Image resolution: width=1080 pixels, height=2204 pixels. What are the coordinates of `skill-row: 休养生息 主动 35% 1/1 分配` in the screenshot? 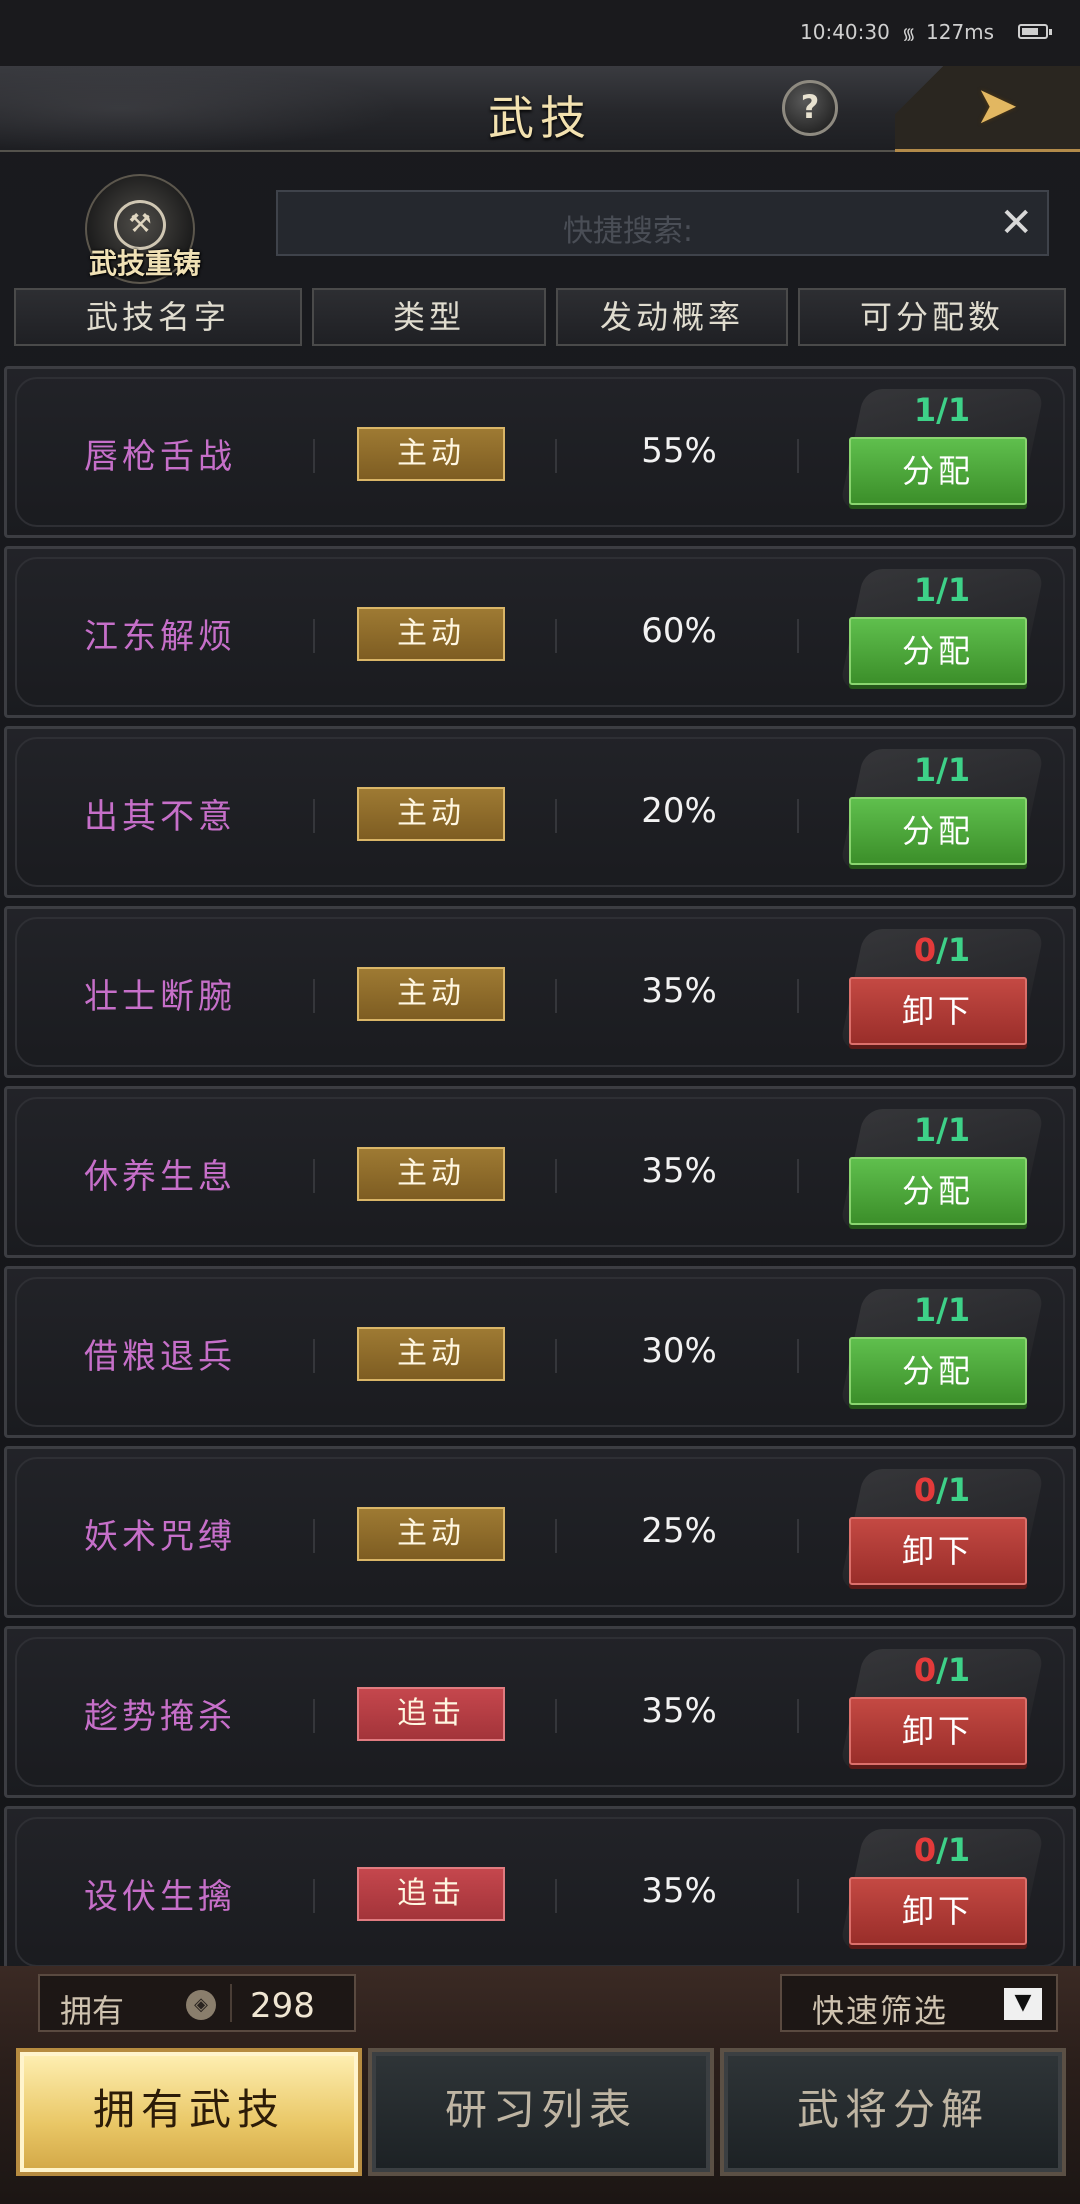 It's located at (540, 1172).